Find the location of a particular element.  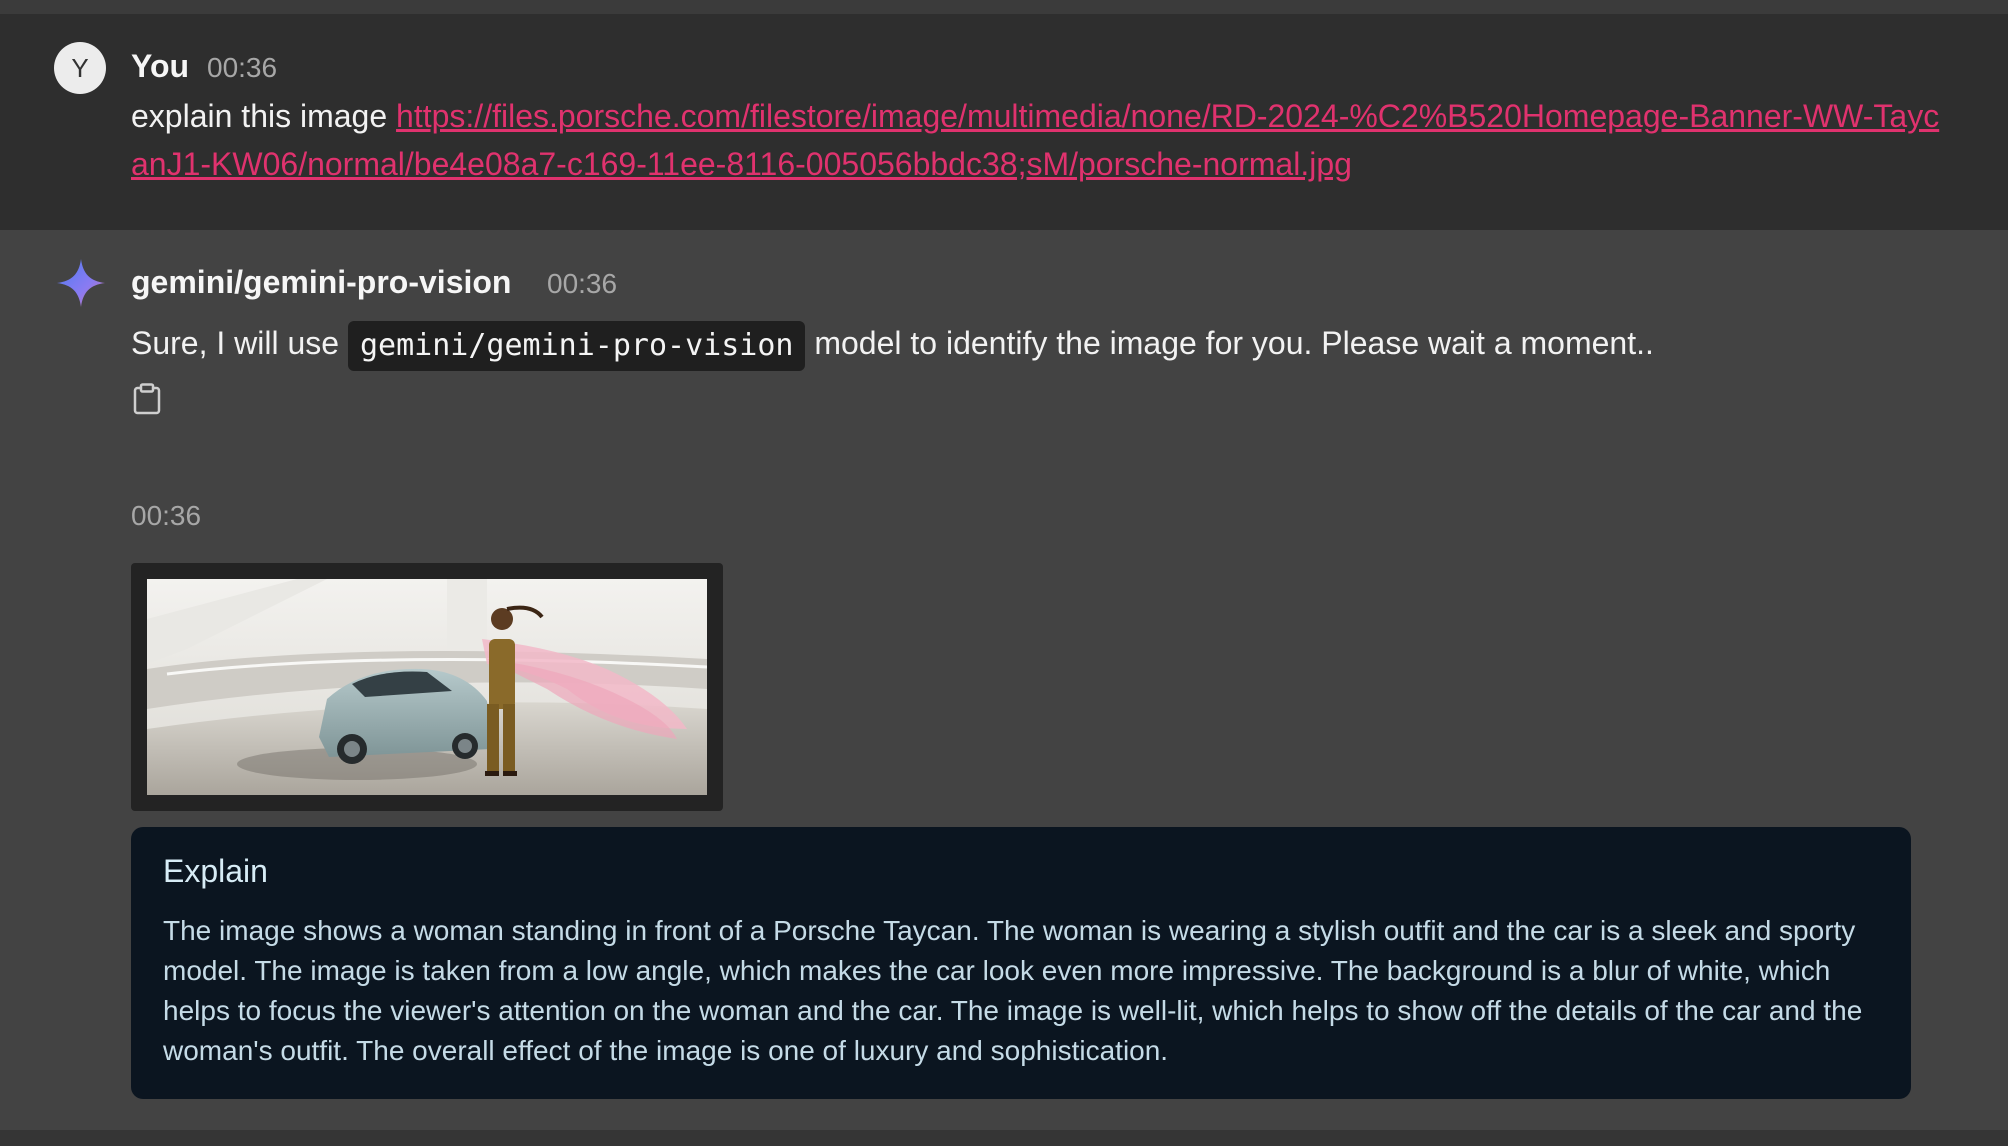

bottom-divider is located at coordinates (1004, 1138).